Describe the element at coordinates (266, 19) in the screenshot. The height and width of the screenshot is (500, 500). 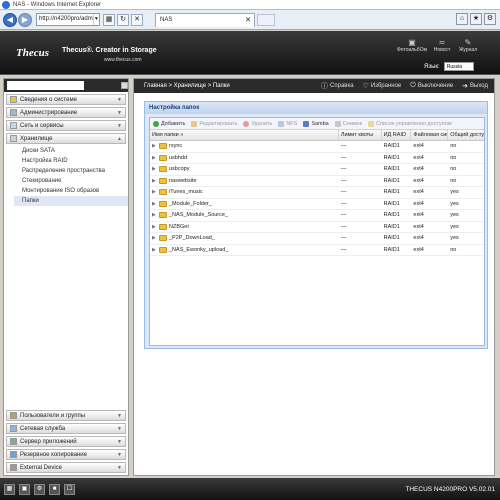
I see `new-tab-button` at that location.